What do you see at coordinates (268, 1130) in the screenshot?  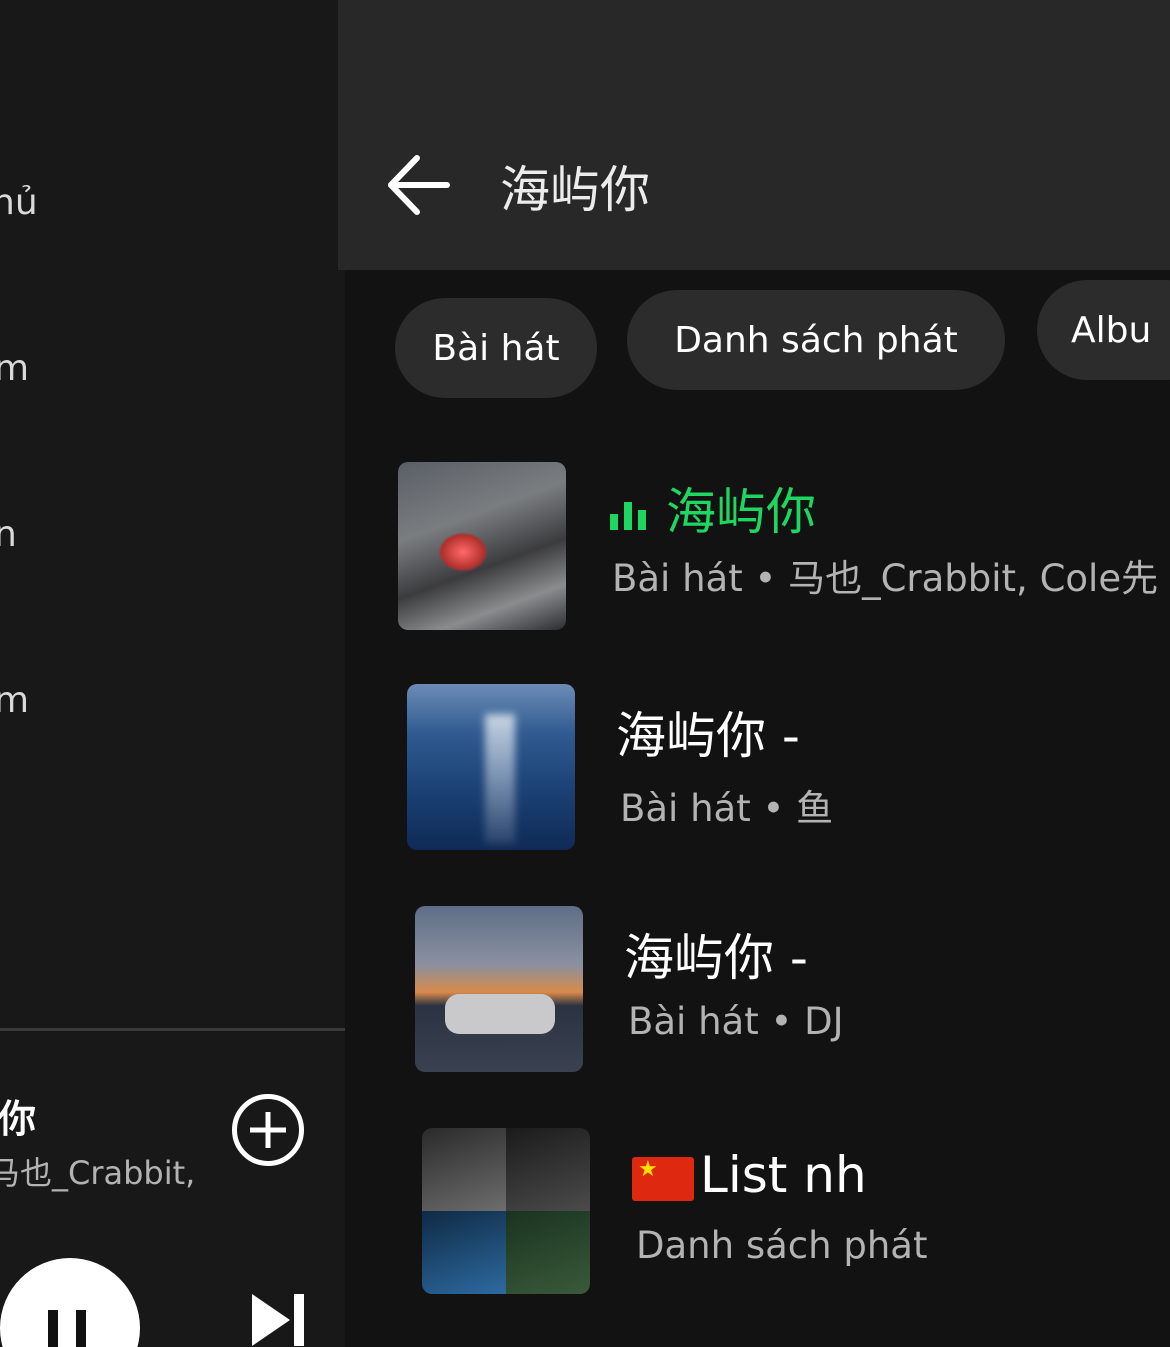 I see `add-to-library-button` at bounding box center [268, 1130].